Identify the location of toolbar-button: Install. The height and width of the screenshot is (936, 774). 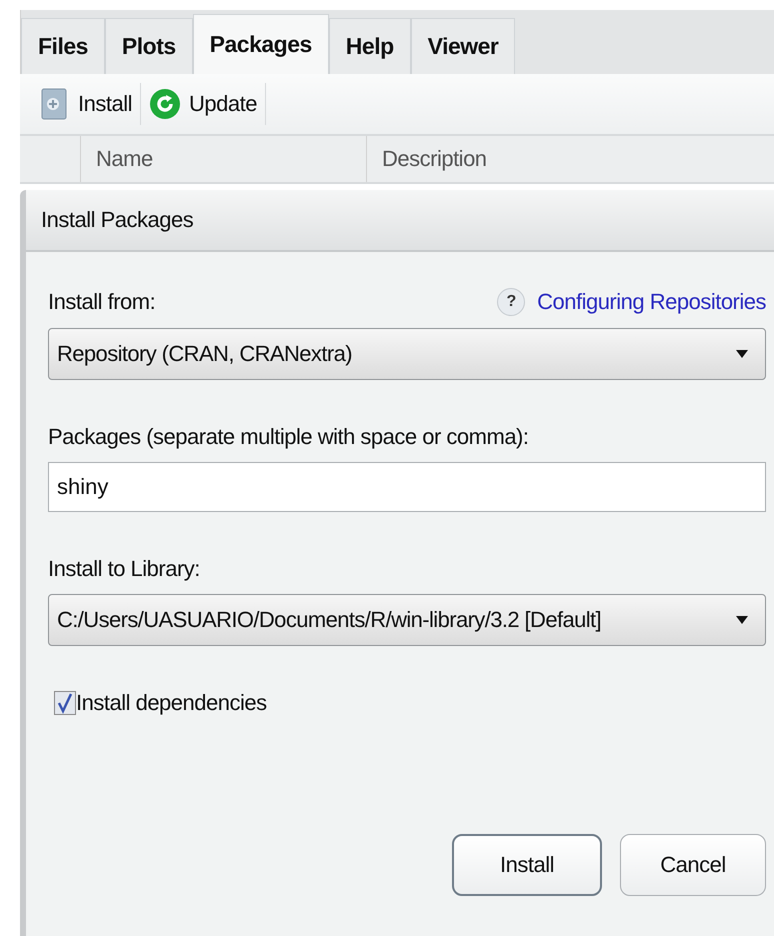
(86, 104).